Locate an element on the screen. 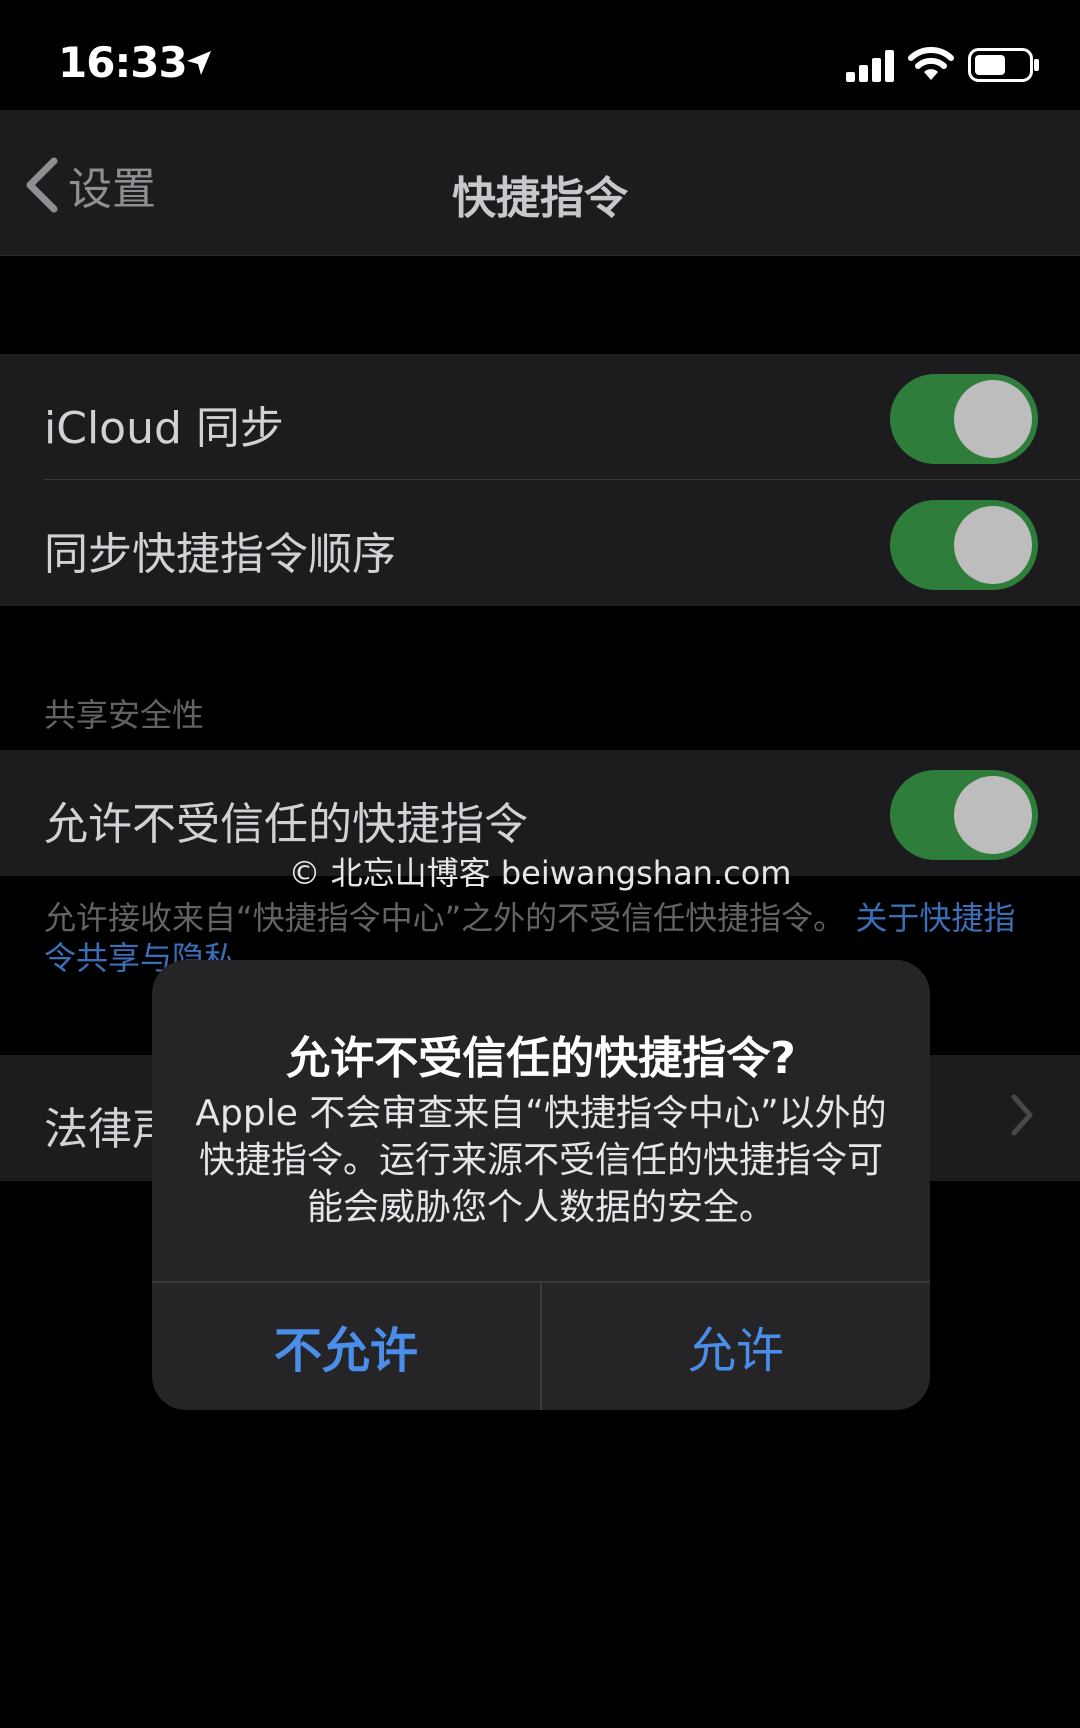 This screenshot has width=1080, height=1728. status-time: 16:33 is located at coordinates (123, 62).